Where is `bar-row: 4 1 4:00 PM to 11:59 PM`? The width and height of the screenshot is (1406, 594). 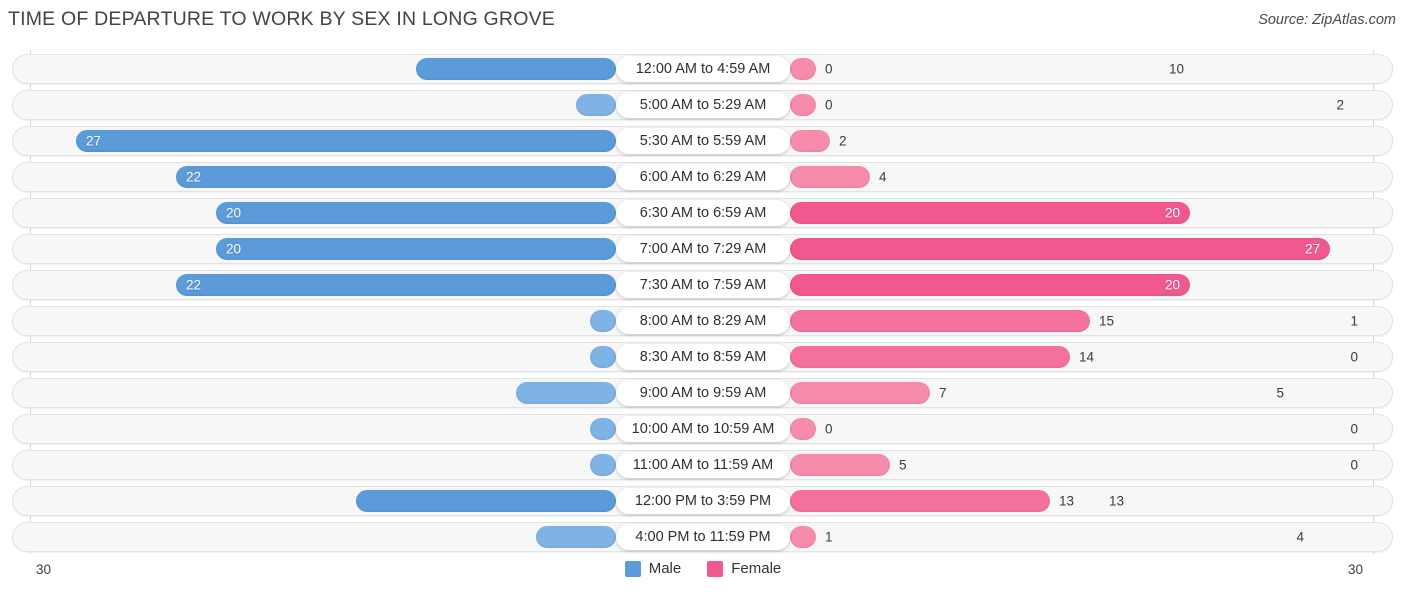
bar-row: 4 1 4:00 PM to 11:59 PM is located at coordinates (702, 537).